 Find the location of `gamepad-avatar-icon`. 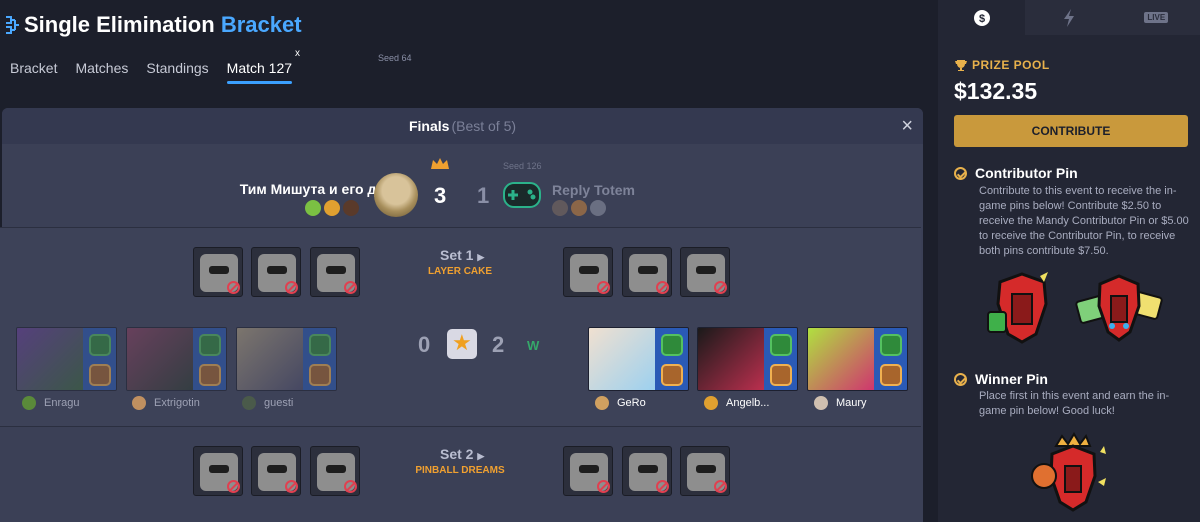

gamepad-avatar-icon is located at coordinates (522, 195).